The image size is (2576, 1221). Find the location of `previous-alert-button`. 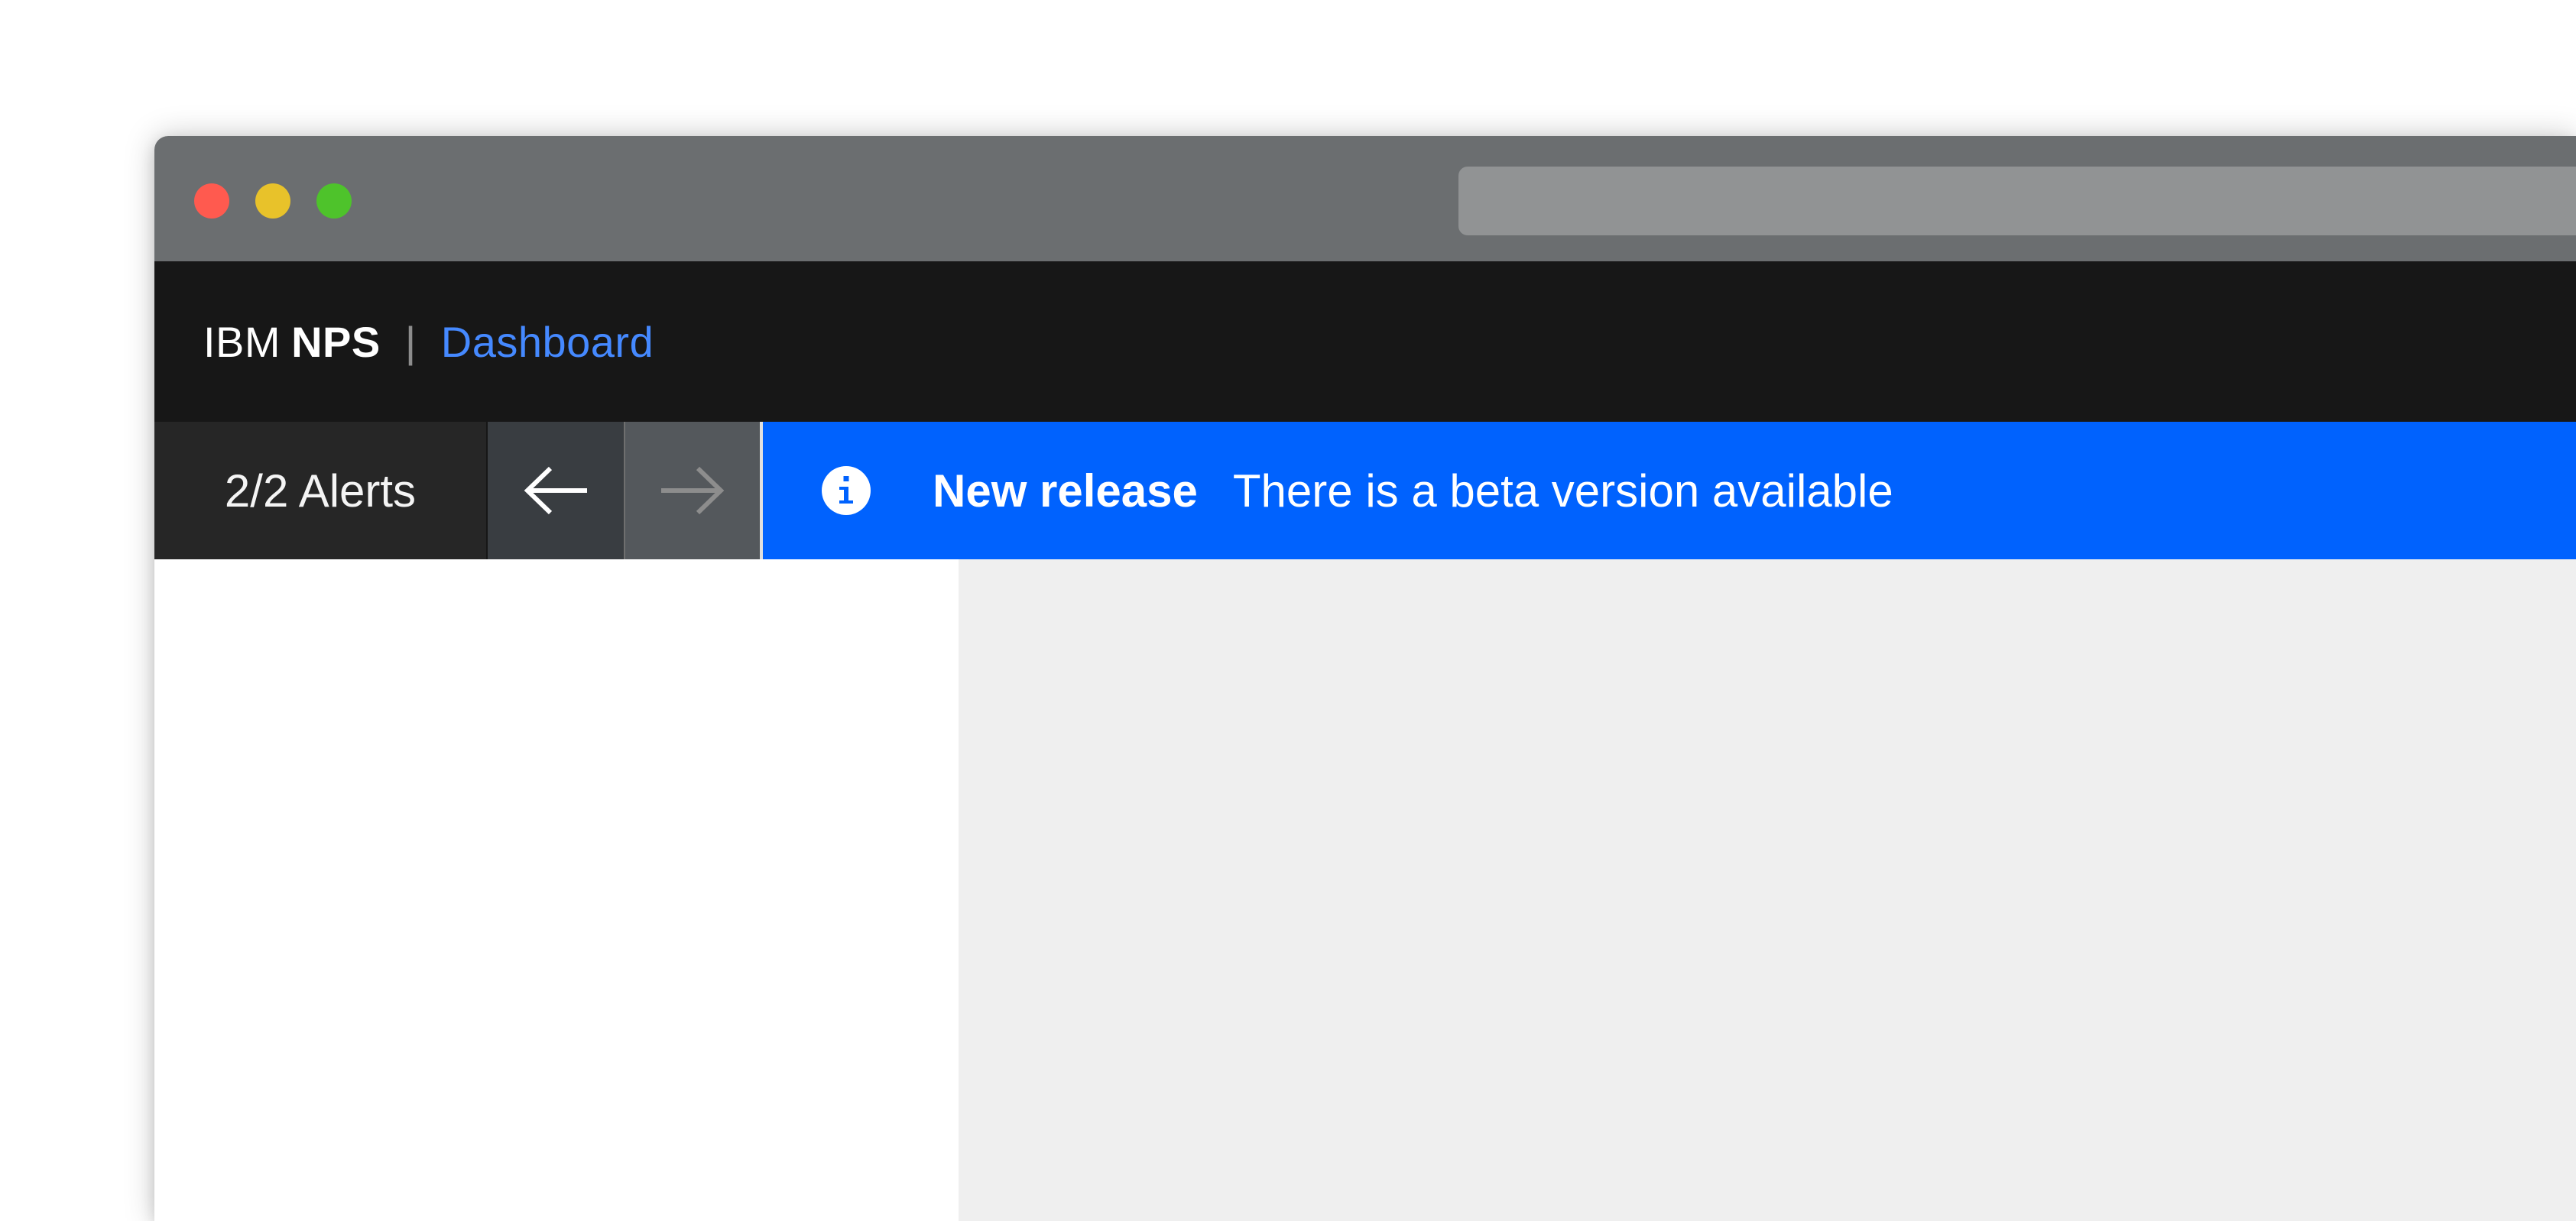

previous-alert-button is located at coordinates (556, 491).